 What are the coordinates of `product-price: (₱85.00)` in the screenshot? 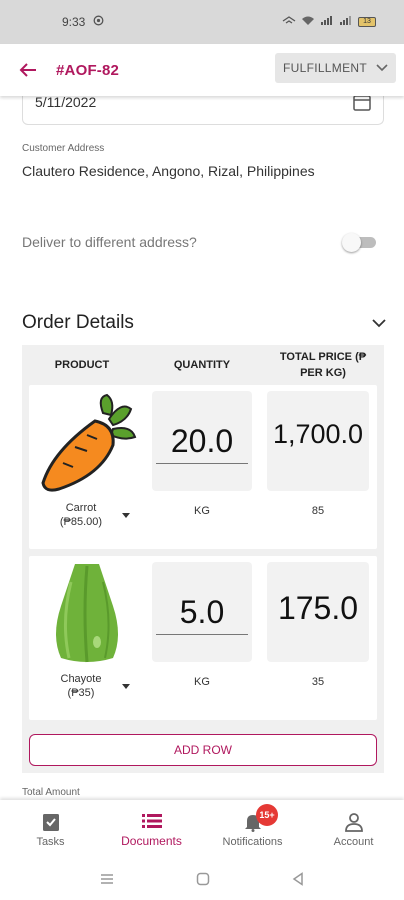 It's located at (81, 522).